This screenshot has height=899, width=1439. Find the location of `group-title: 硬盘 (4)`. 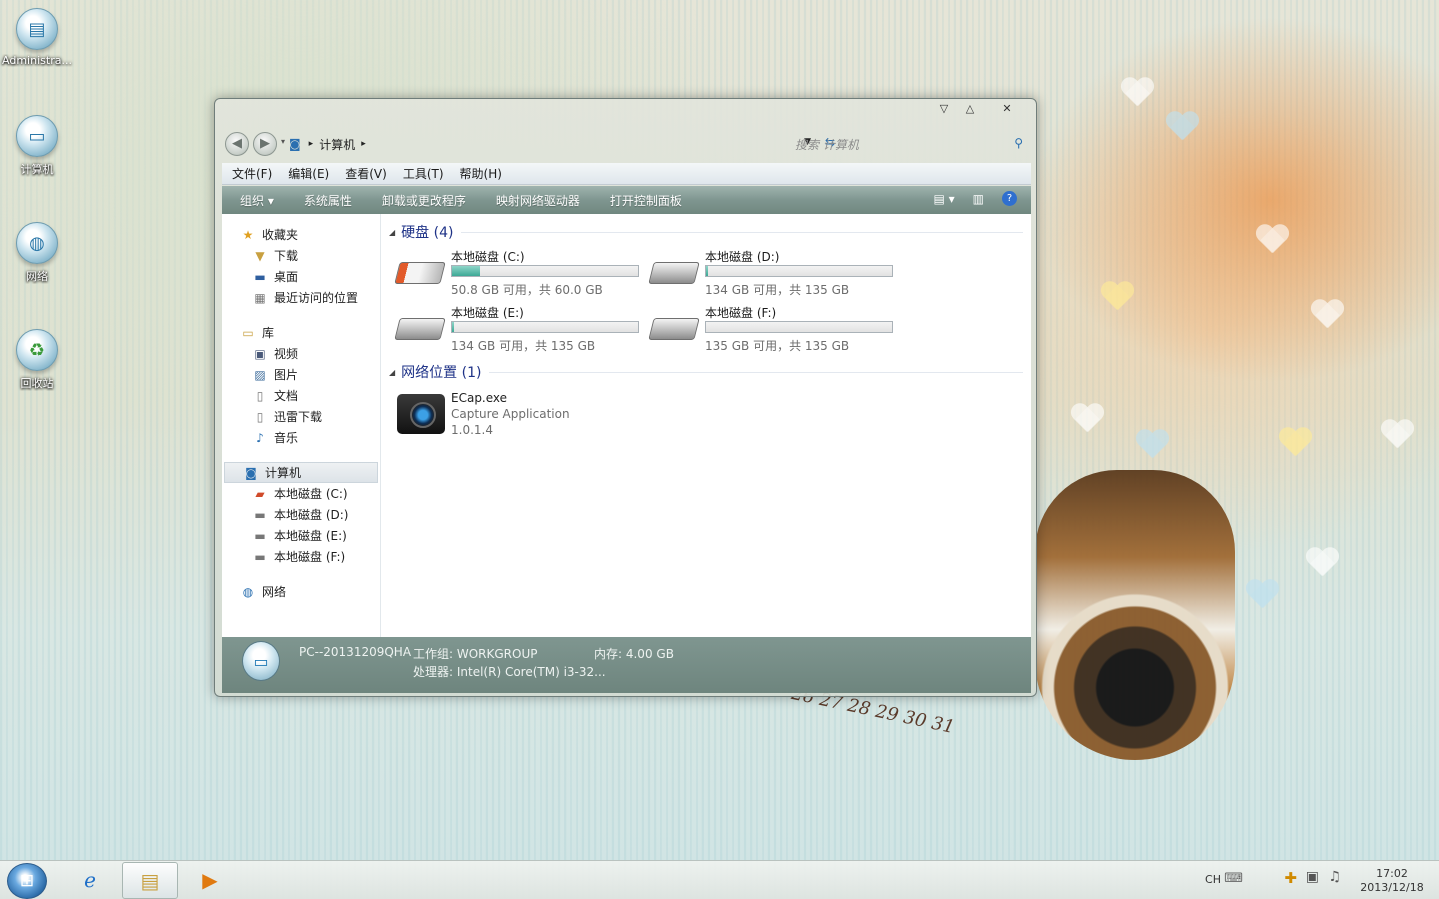

group-title: 硬盘 (4) is located at coordinates (427, 233).